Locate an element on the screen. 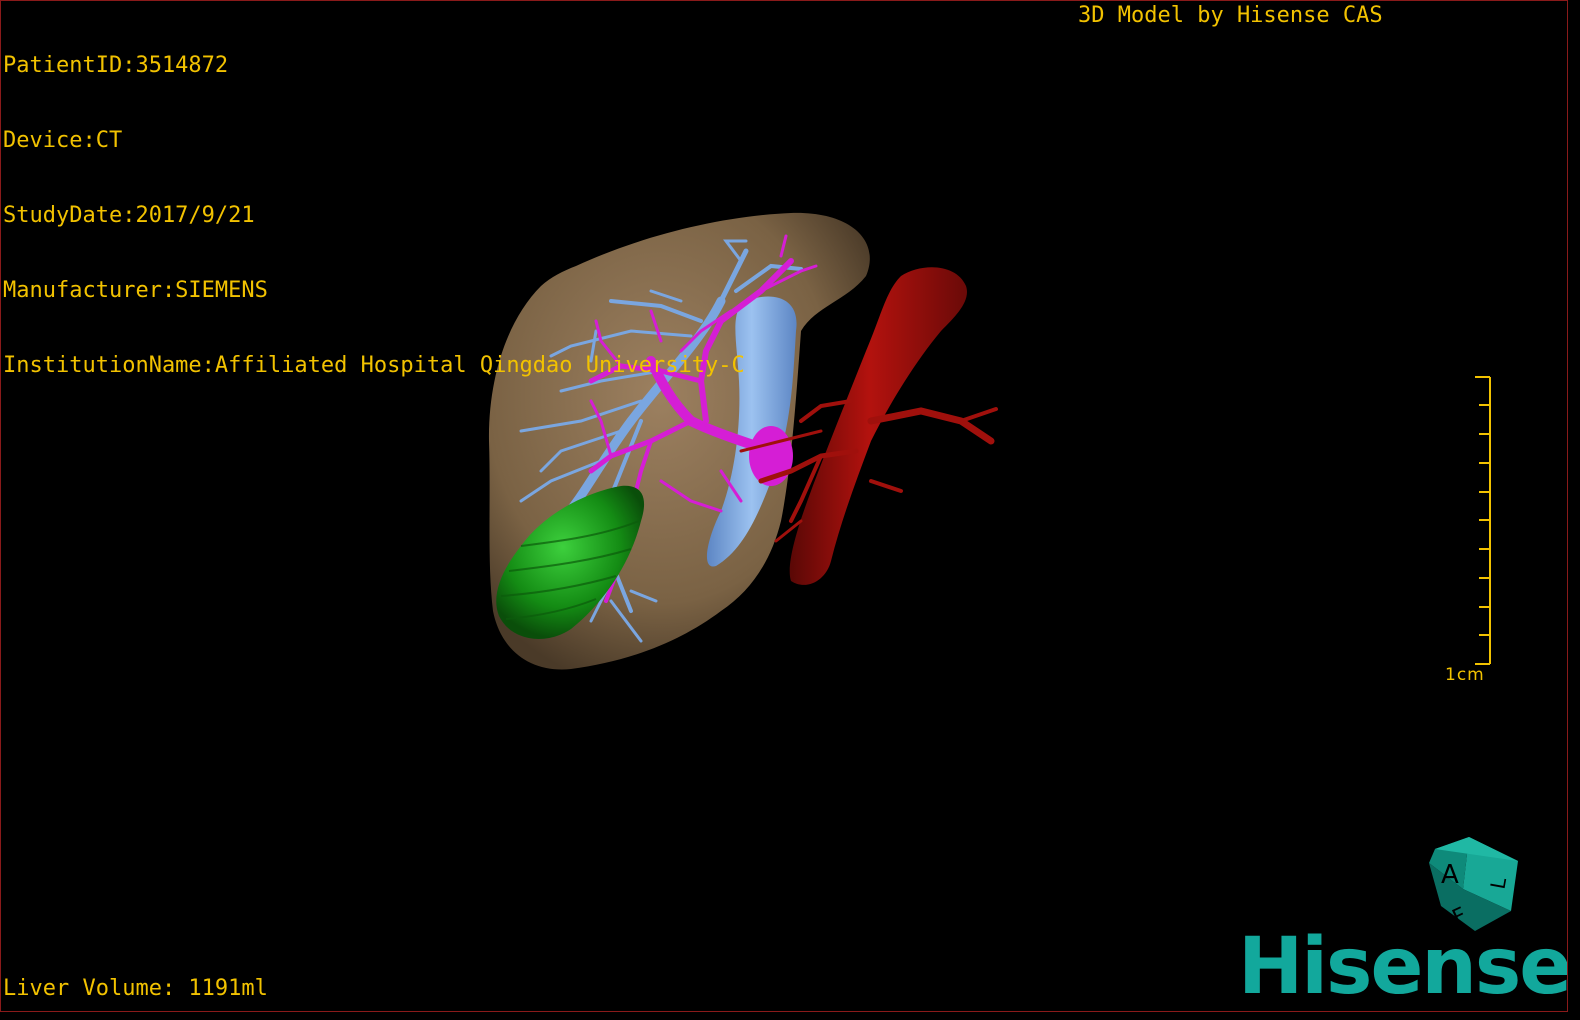  hisense-logo: Hisense is located at coordinates (1403, 967).